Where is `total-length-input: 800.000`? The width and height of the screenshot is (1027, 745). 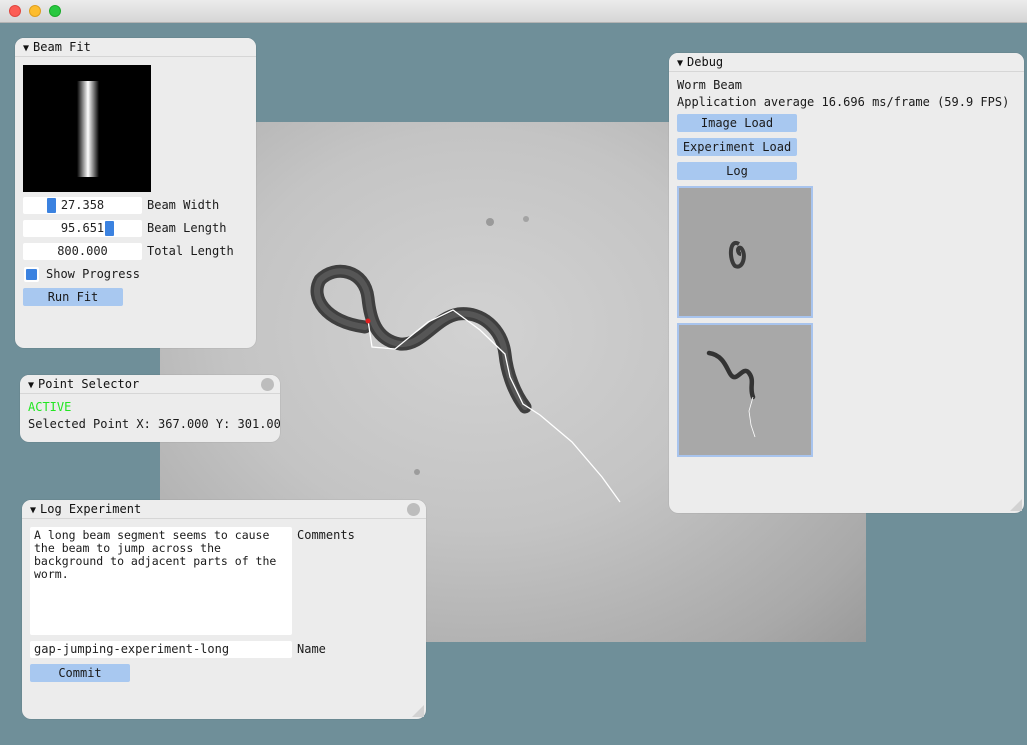
total-length-input: 800.000 is located at coordinates (82, 251).